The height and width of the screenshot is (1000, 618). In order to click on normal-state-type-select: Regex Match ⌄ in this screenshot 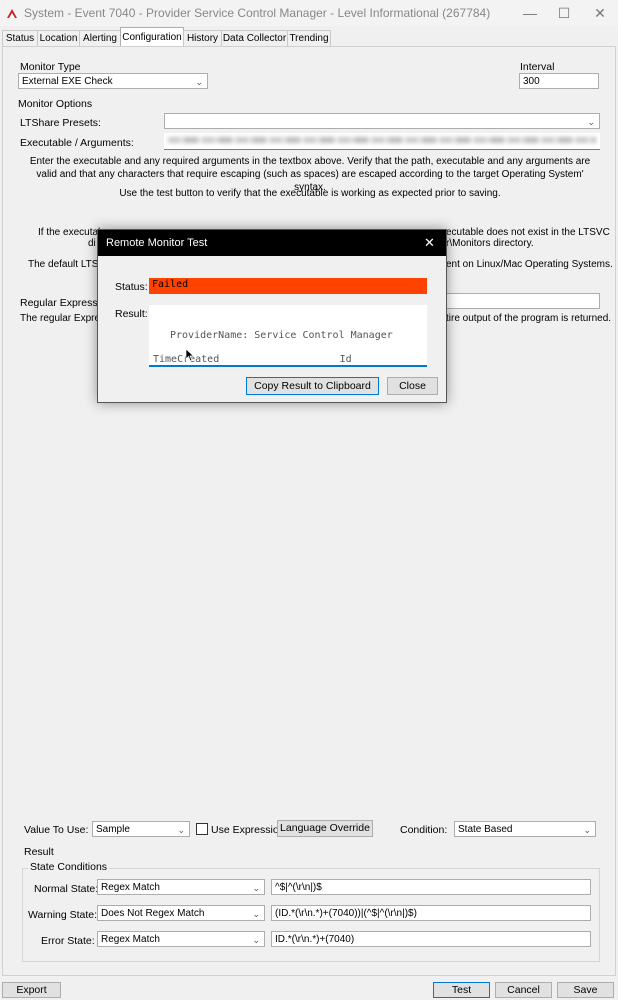, I will do `click(181, 887)`.